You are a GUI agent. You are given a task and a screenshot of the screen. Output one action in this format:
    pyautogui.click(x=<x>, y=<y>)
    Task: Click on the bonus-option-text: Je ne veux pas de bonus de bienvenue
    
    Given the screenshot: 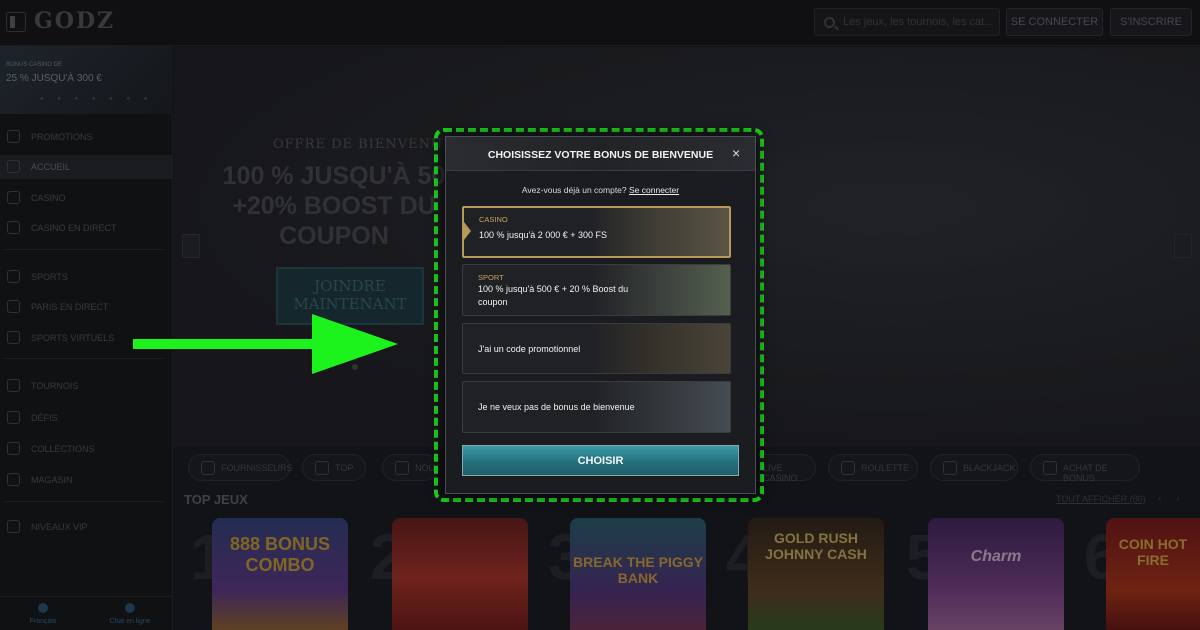 What is the action you would take?
    pyautogui.click(x=556, y=407)
    